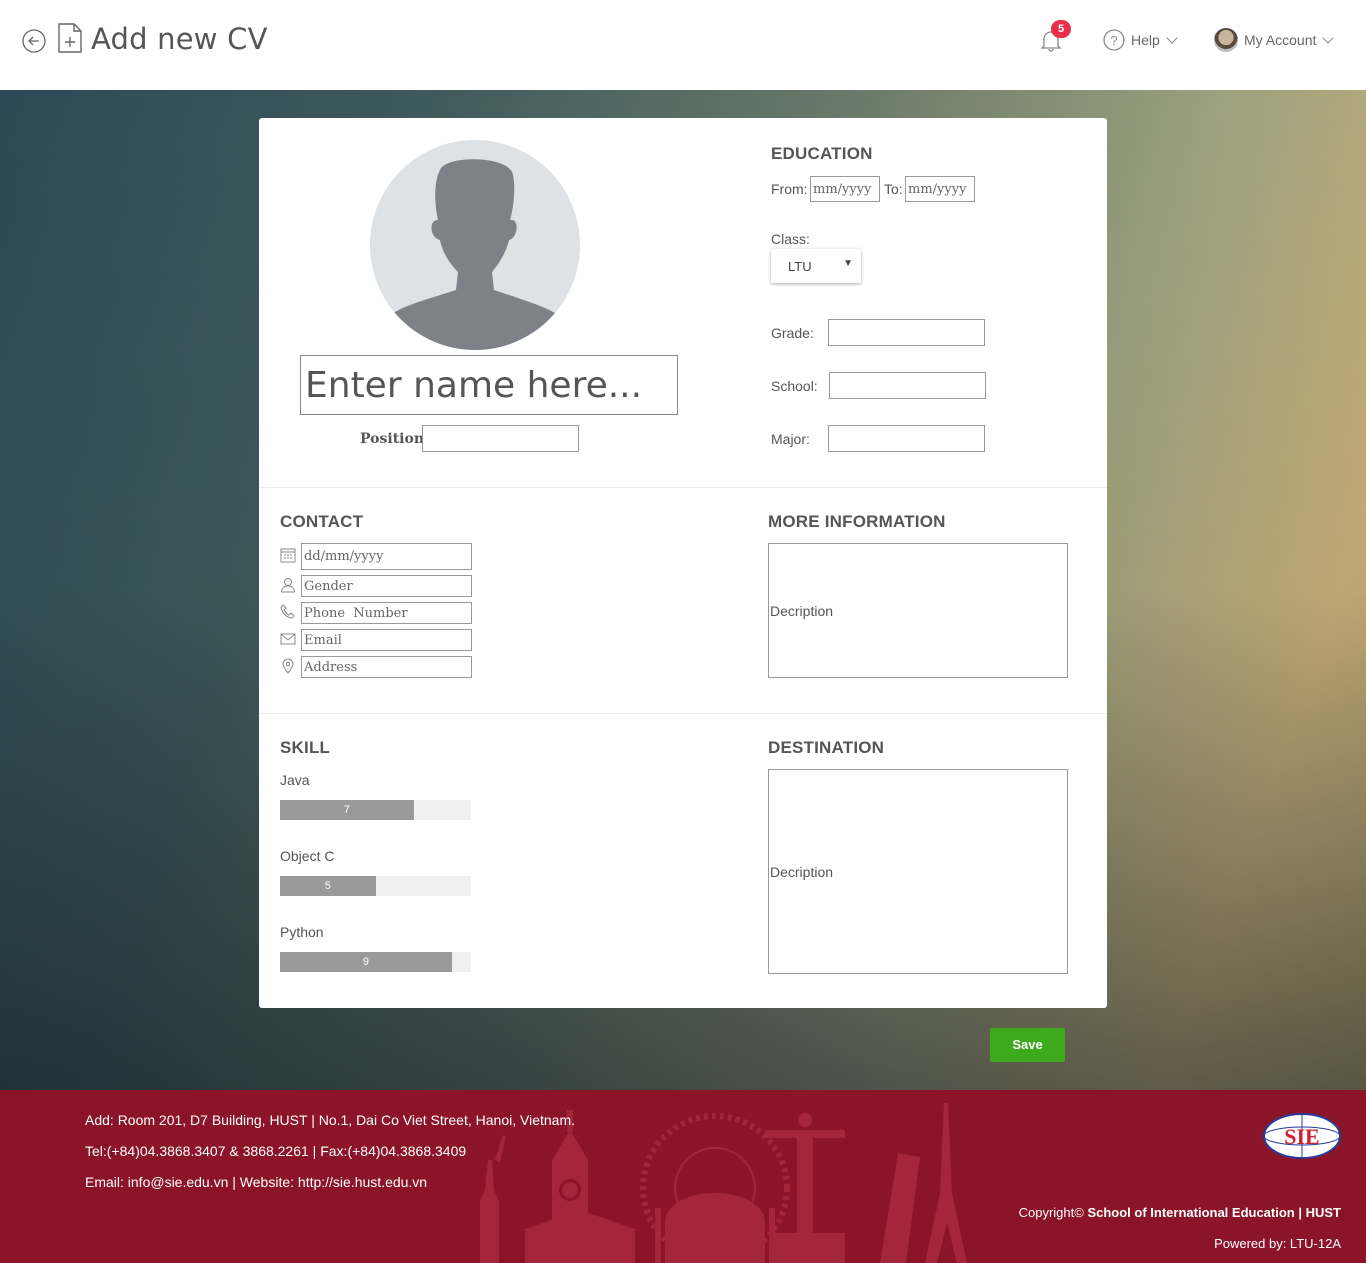 The height and width of the screenshot is (1263, 1366). What do you see at coordinates (366, 962) in the screenshot?
I see `skill-bar-fill: 9` at bounding box center [366, 962].